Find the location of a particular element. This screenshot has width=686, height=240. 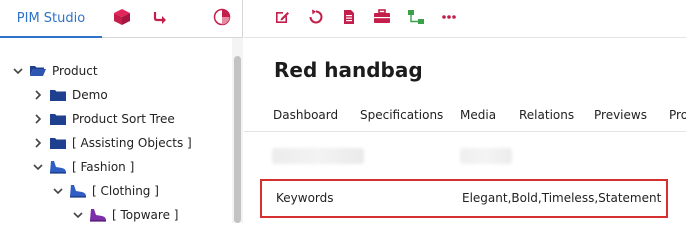

reload-button is located at coordinates (316, 19).